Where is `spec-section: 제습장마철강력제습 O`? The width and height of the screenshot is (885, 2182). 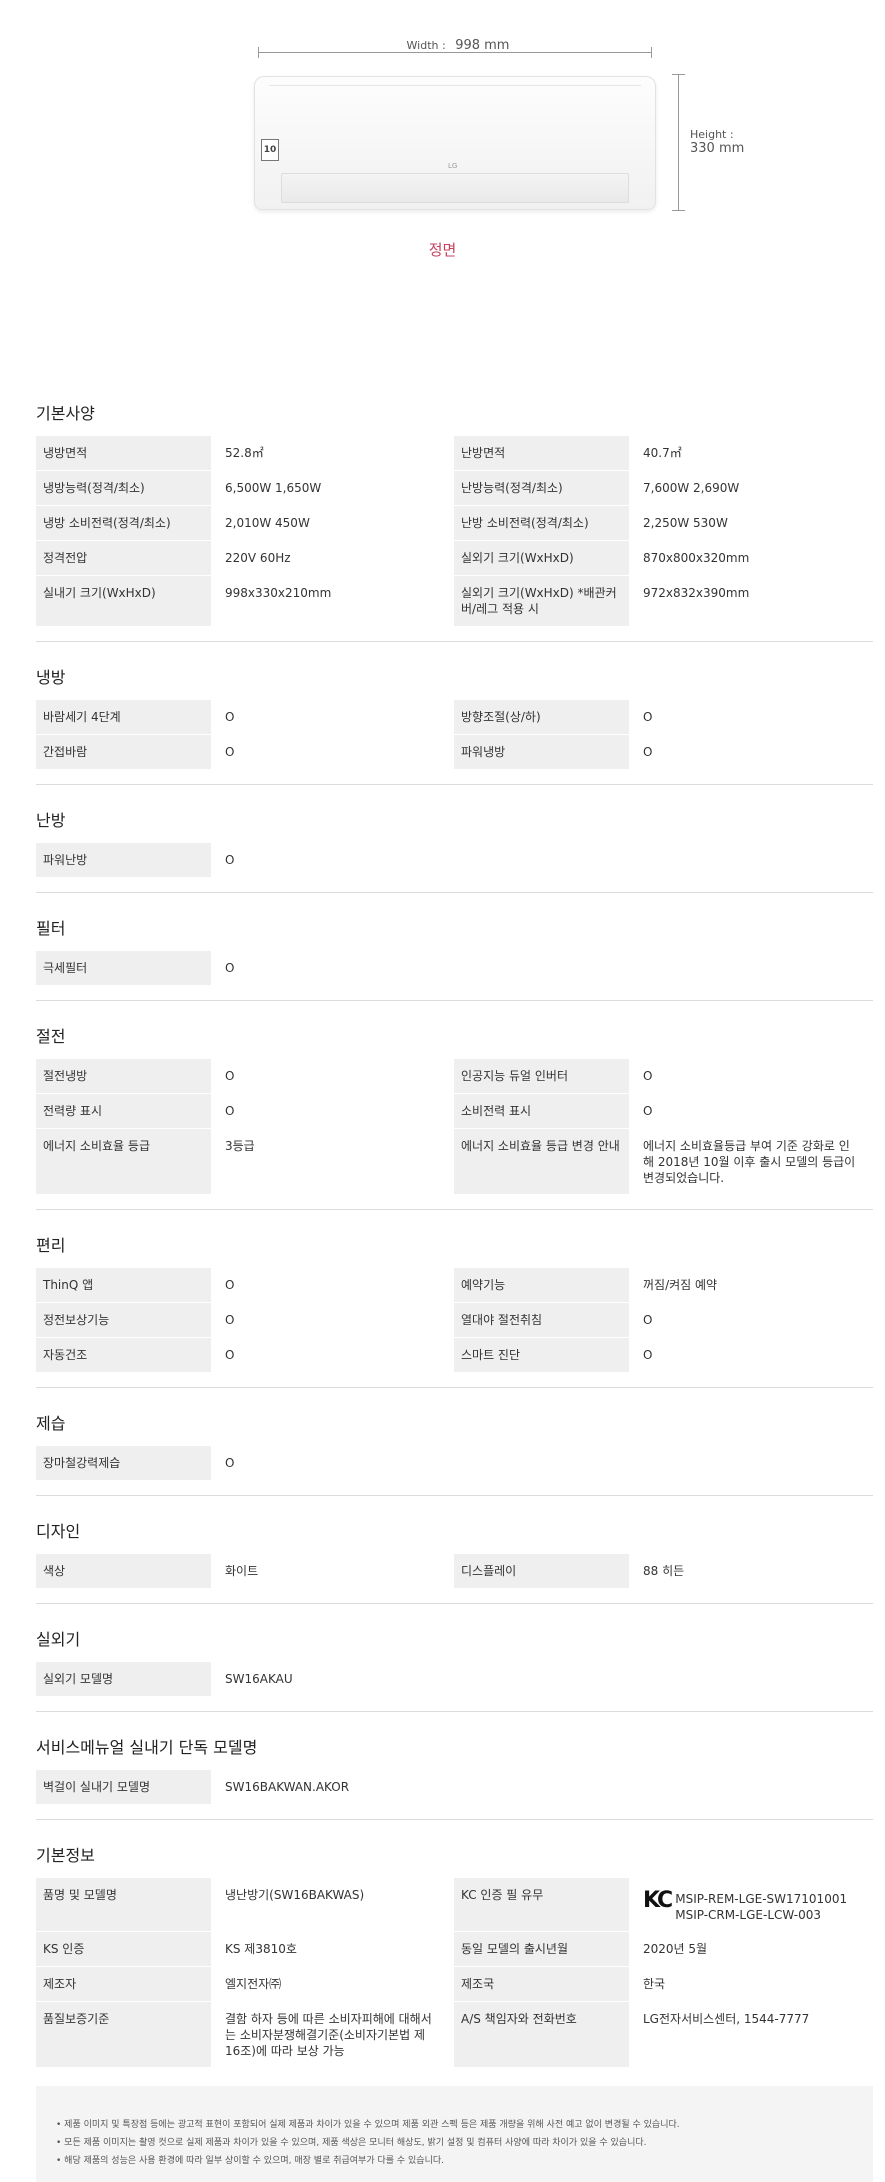 spec-section: 제습장마철강력제습 O is located at coordinates (454, 1442).